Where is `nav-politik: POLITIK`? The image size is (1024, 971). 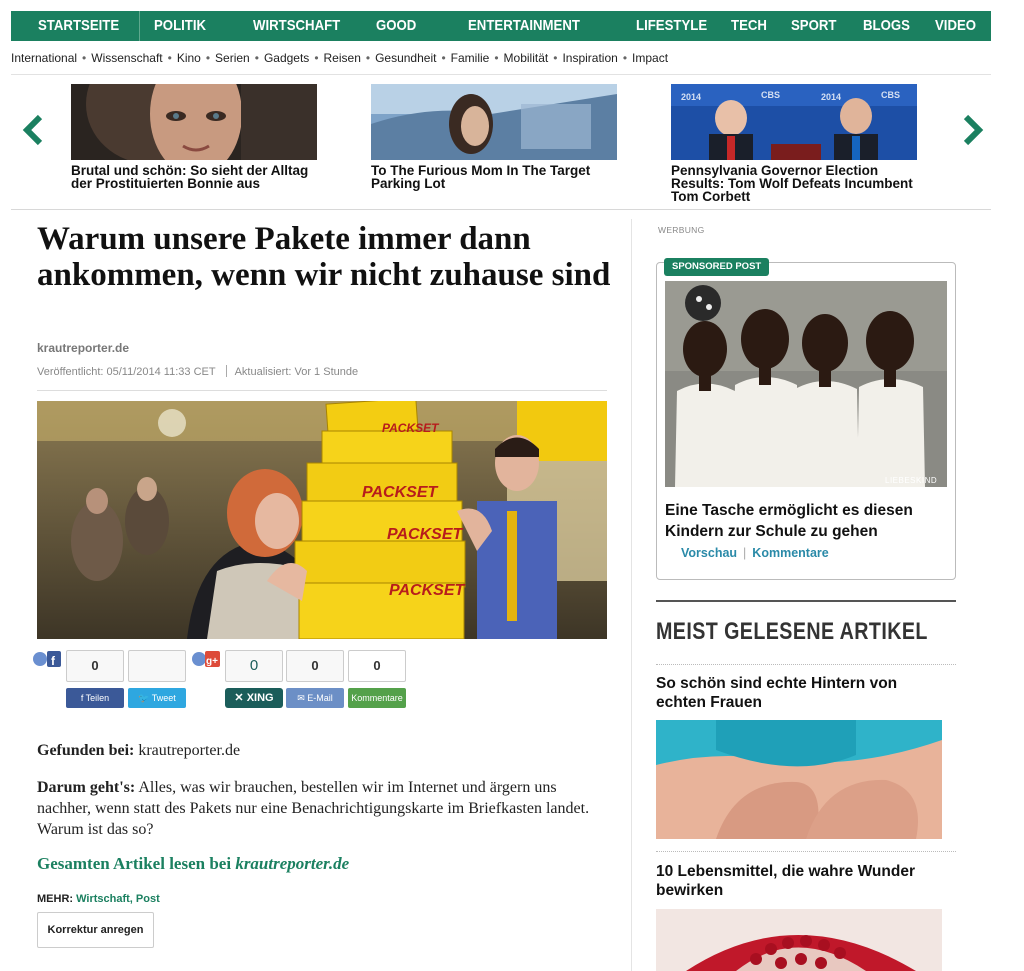 nav-politik: POLITIK is located at coordinates (180, 26).